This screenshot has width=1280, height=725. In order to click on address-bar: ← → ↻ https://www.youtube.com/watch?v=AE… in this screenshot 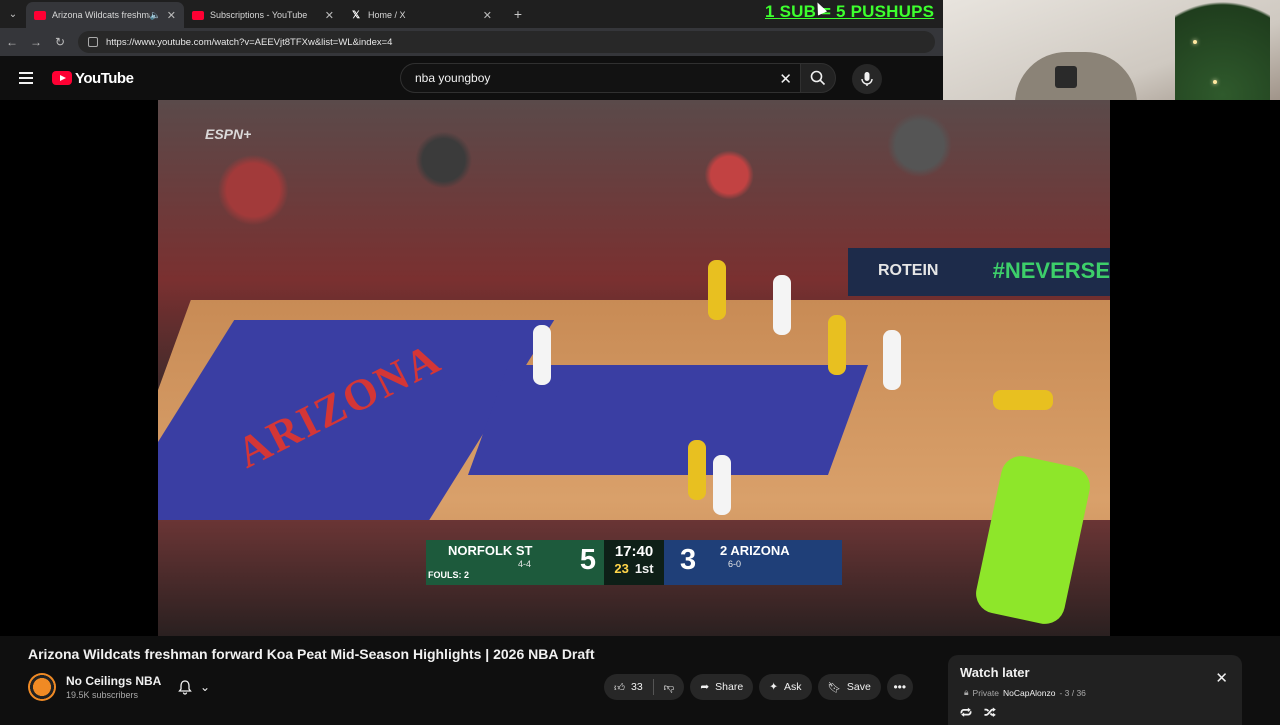, I will do `click(471, 42)`.